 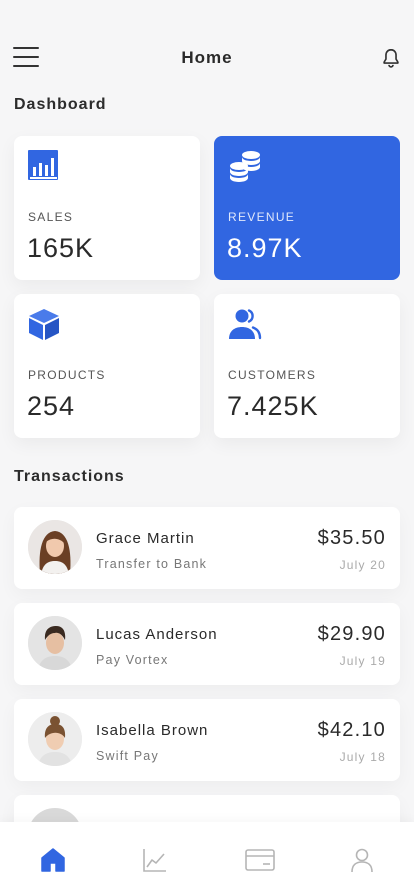 I want to click on transaction-name: Isabella Brown, so click(x=152, y=730).